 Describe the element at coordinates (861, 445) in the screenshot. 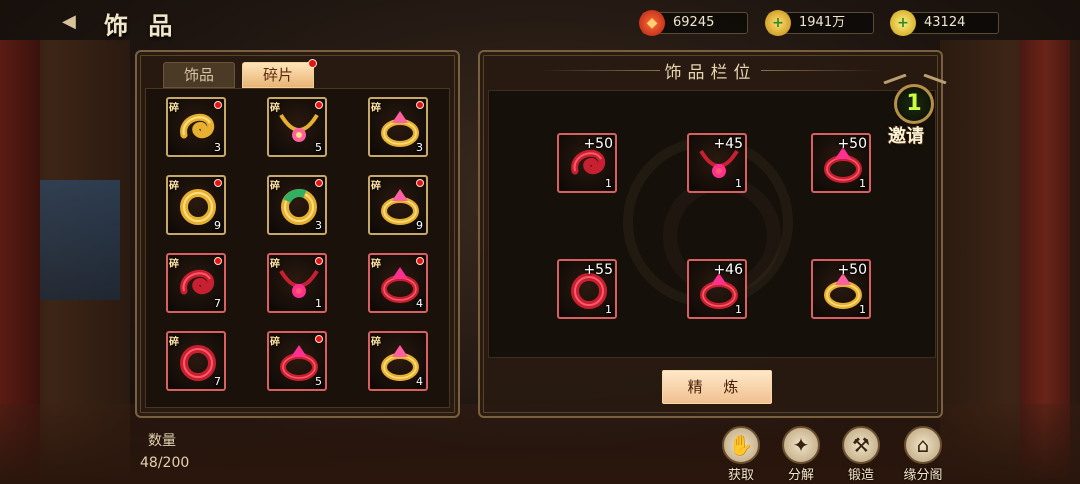

I see `forge-hammer-icon: ⚒` at that location.